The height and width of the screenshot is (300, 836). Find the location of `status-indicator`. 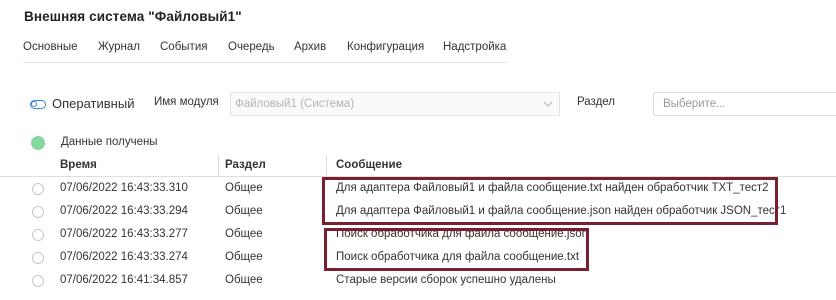

status-indicator is located at coordinates (38, 143).